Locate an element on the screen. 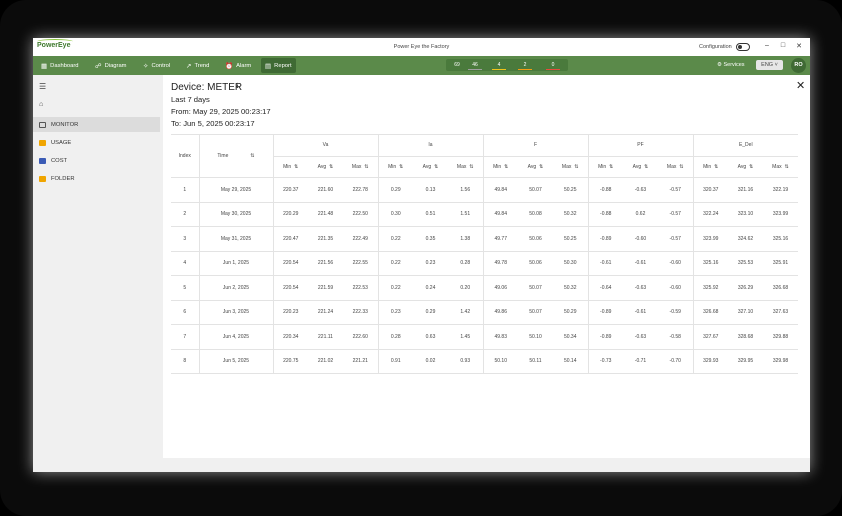  sidebar-item-monitor: MONITOR is located at coordinates (96, 124).